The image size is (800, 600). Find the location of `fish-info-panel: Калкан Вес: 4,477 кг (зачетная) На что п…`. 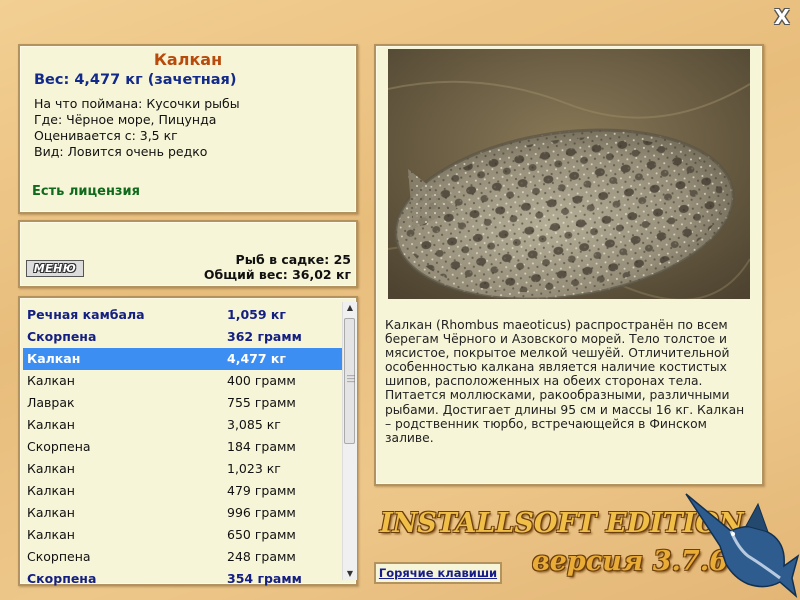

fish-info-panel: Калкан Вес: 4,477 кг (зачетная) На что п… is located at coordinates (188, 129).